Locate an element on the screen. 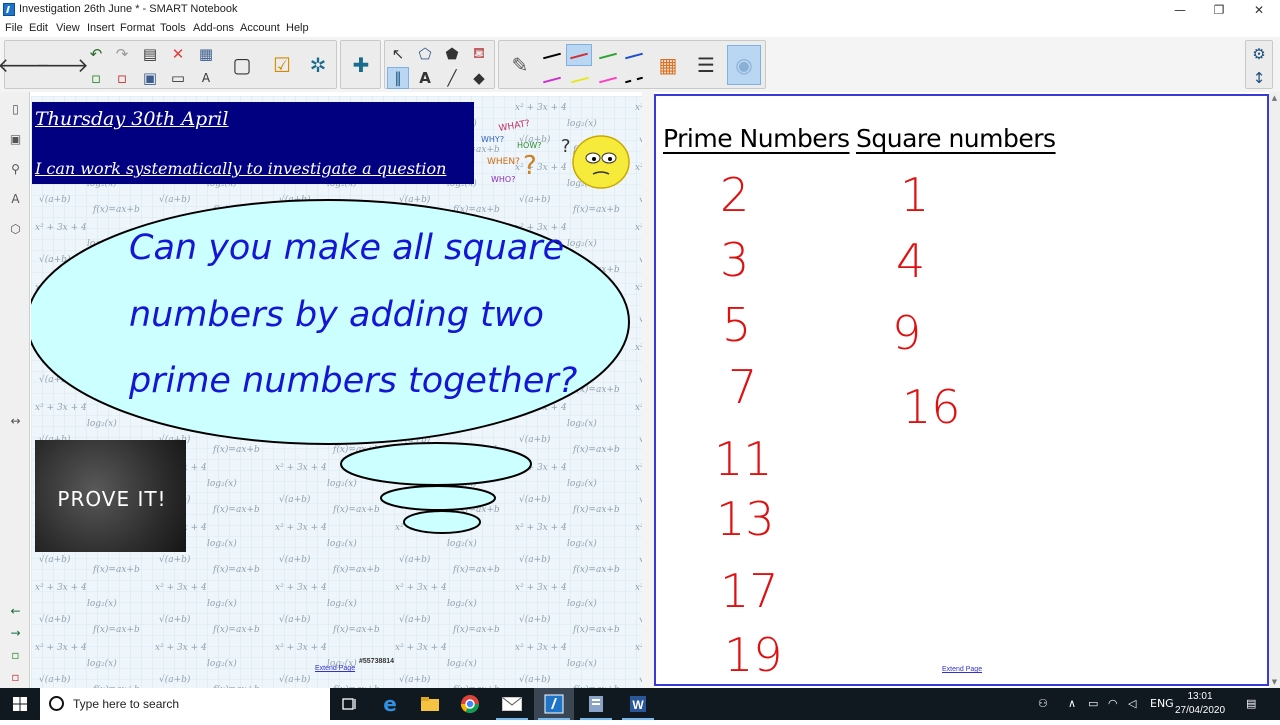 Image resolution: width=1280 pixels, height=725 pixels. fill-effects-icon: ◉ is located at coordinates (744, 65).